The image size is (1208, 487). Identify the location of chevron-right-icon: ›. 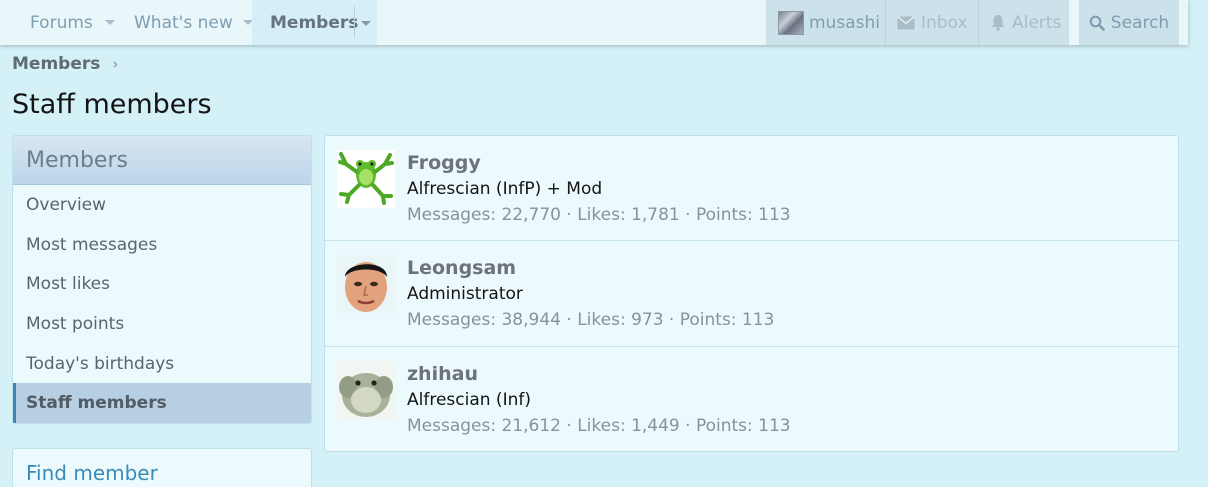
(115, 64).